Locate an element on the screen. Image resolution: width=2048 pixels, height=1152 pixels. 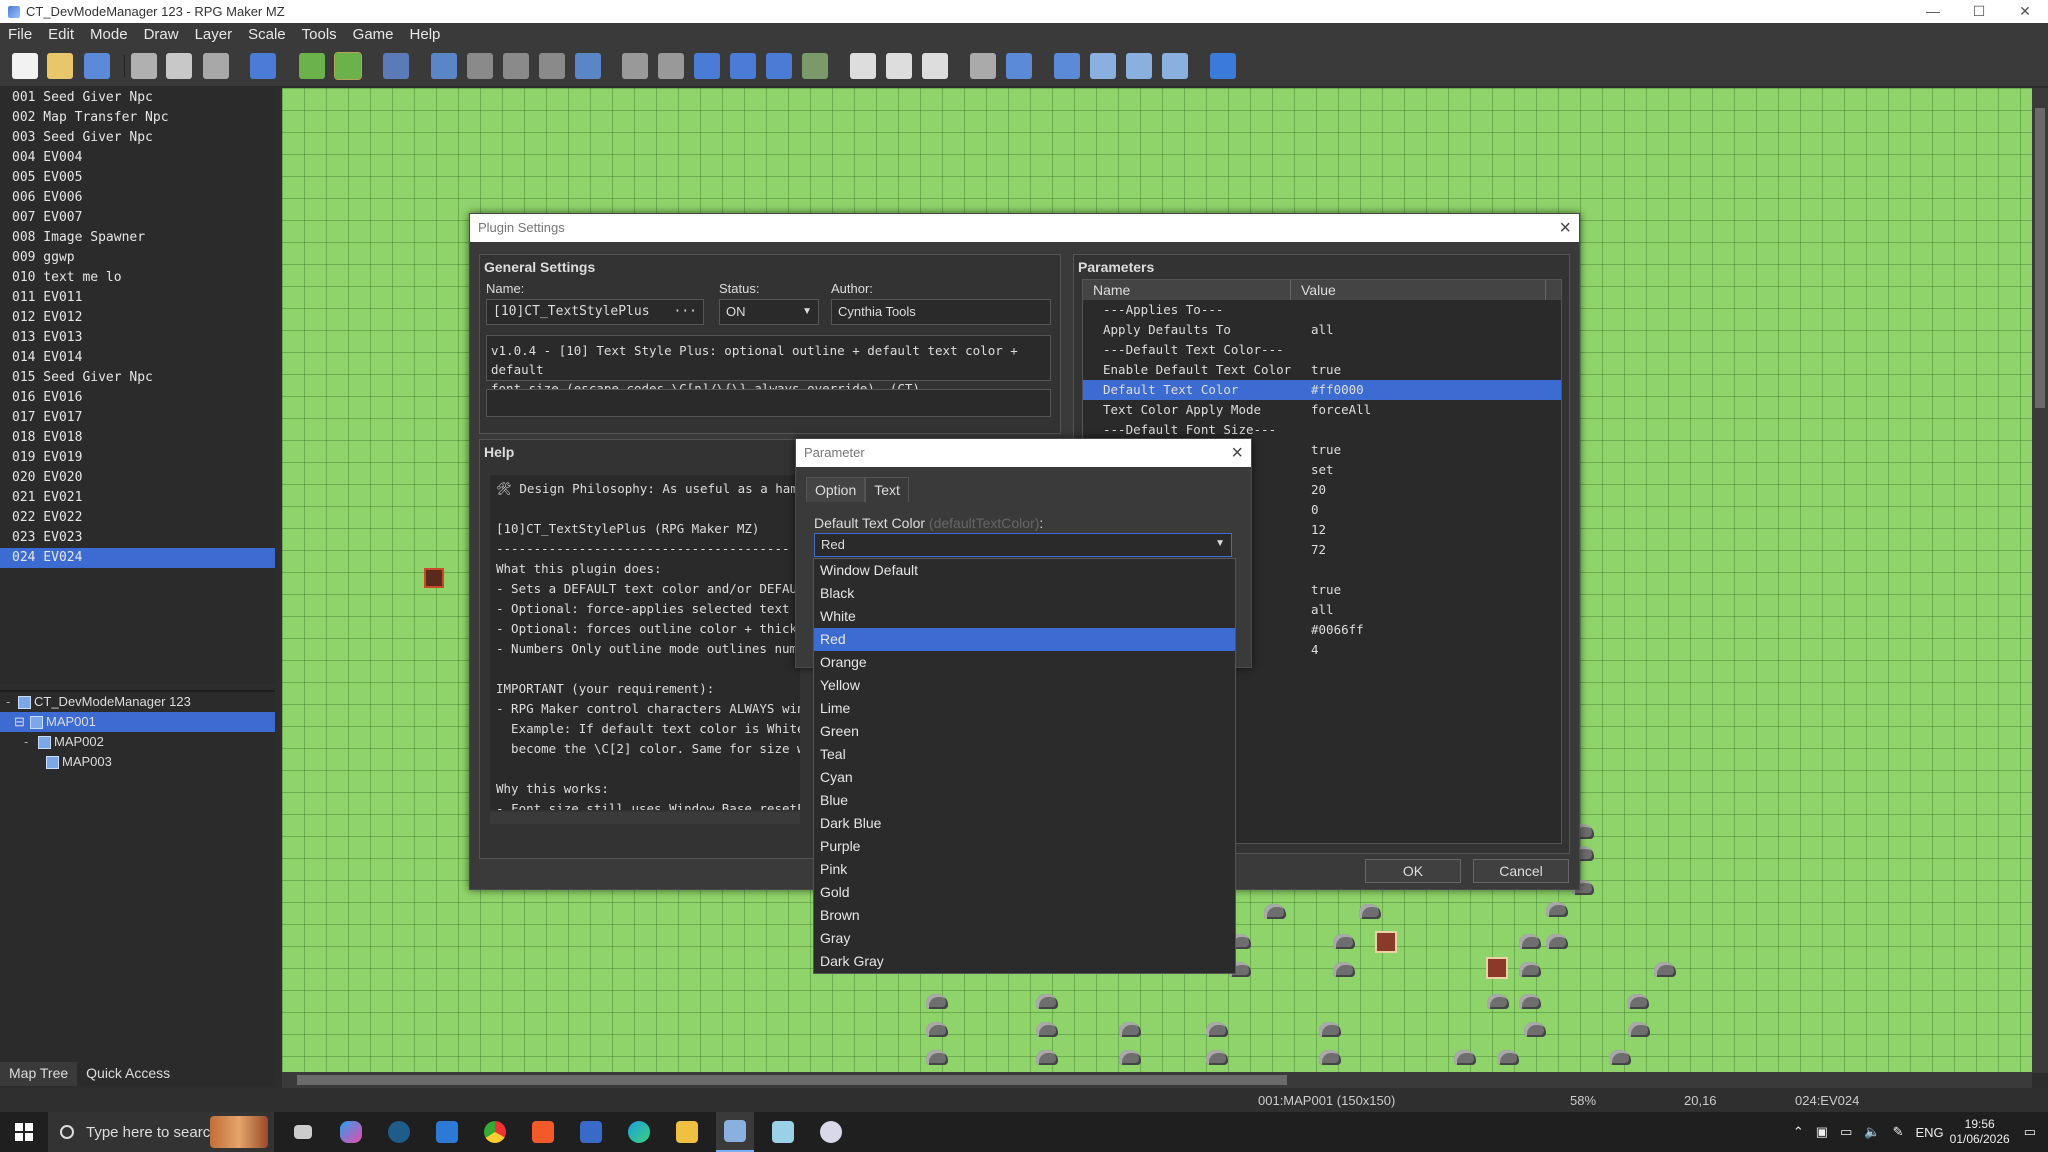
start-button is located at coordinates (24, 1132).